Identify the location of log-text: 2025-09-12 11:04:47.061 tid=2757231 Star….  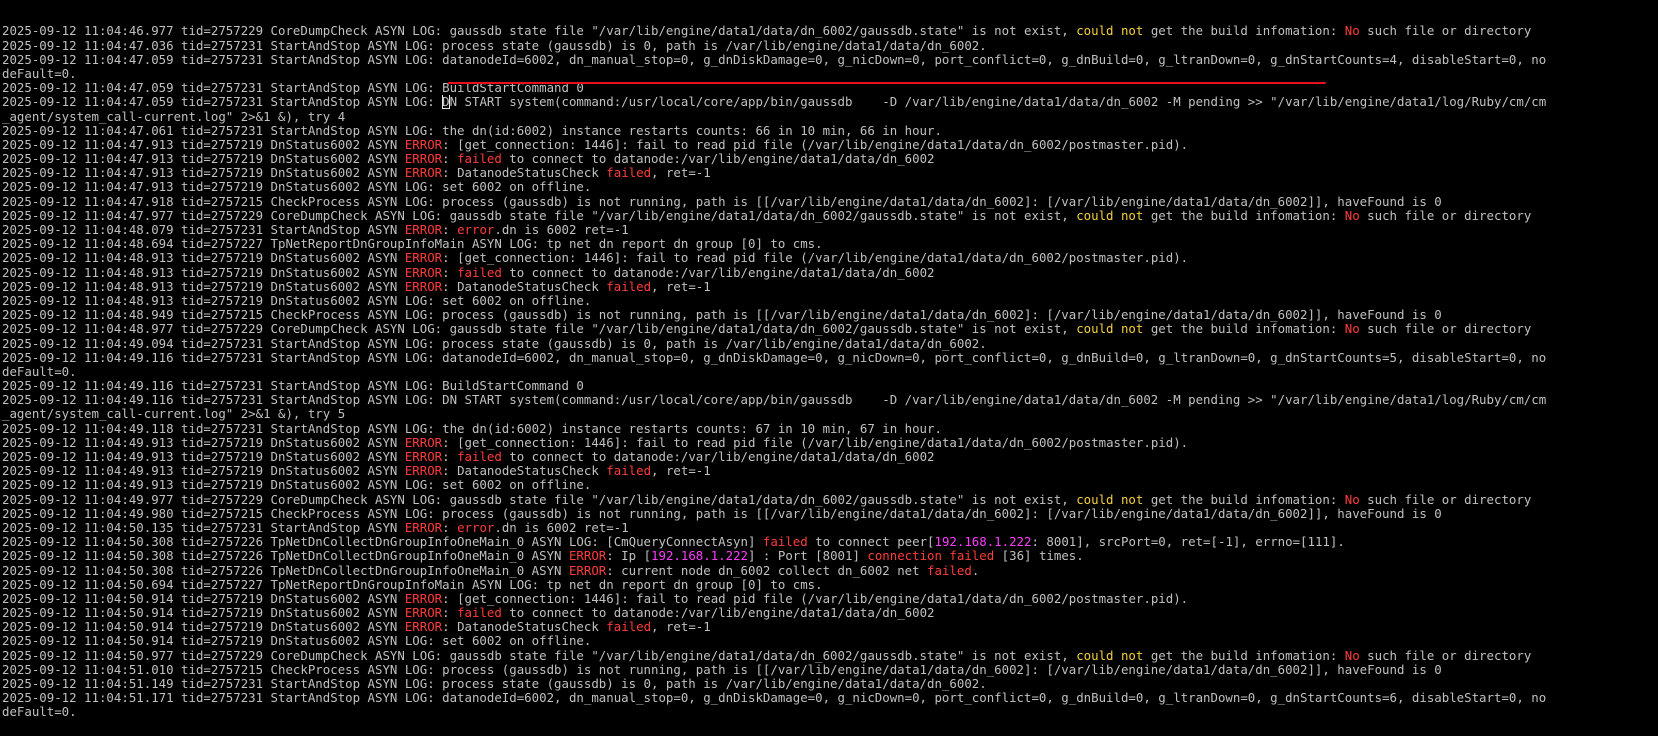
(472, 130).